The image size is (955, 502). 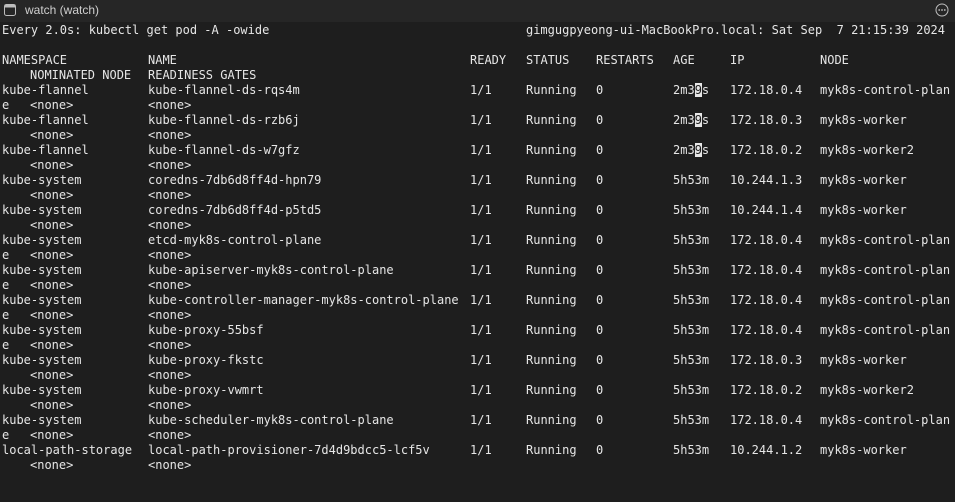 I want to click on pod-name: kube-flannel-ds-rqs4m, so click(x=224, y=90).